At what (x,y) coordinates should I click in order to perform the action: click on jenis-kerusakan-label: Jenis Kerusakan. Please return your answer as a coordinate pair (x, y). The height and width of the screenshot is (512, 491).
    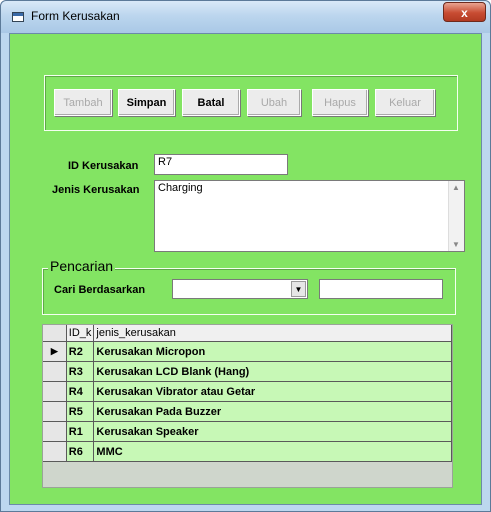
    Looking at the image, I should click on (96, 190).